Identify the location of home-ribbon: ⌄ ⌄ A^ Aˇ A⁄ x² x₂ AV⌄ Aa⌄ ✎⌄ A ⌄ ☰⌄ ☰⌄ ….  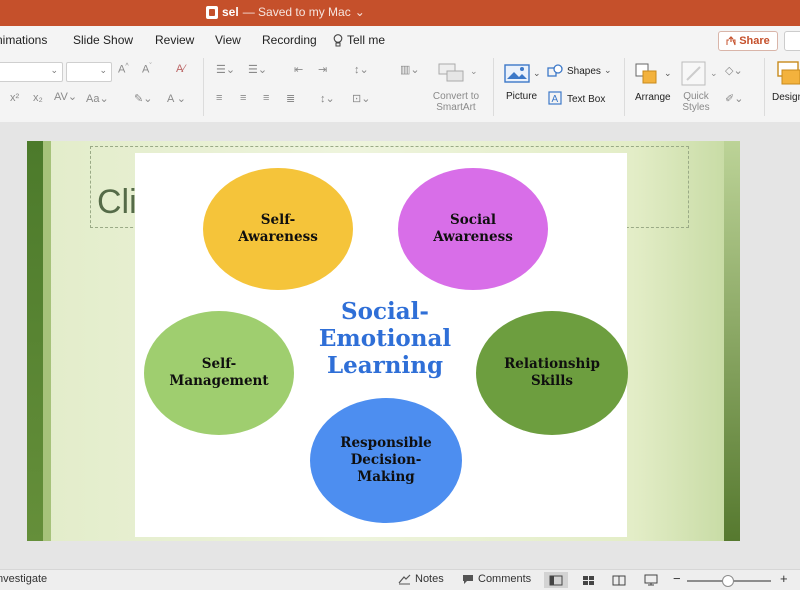
(400, 88).